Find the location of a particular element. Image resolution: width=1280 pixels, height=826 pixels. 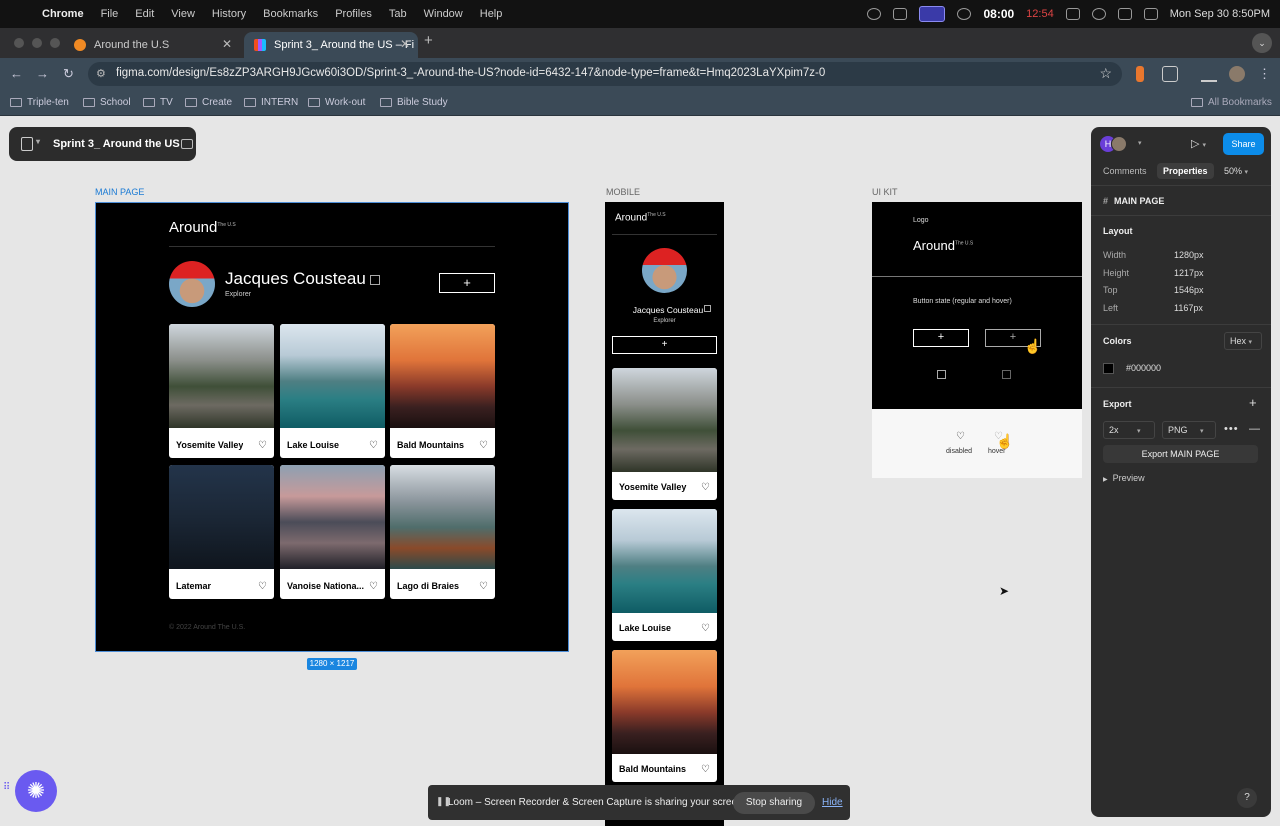

card-vanoise: Vanoise Nationa... ♡ is located at coordinates (332, 532).